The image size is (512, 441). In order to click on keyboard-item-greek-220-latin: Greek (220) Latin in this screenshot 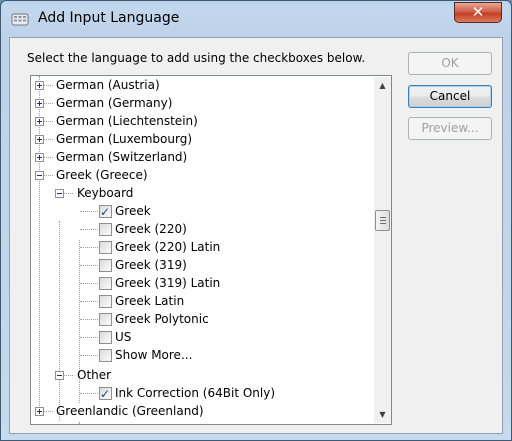, I will do `click(201, 247)`.